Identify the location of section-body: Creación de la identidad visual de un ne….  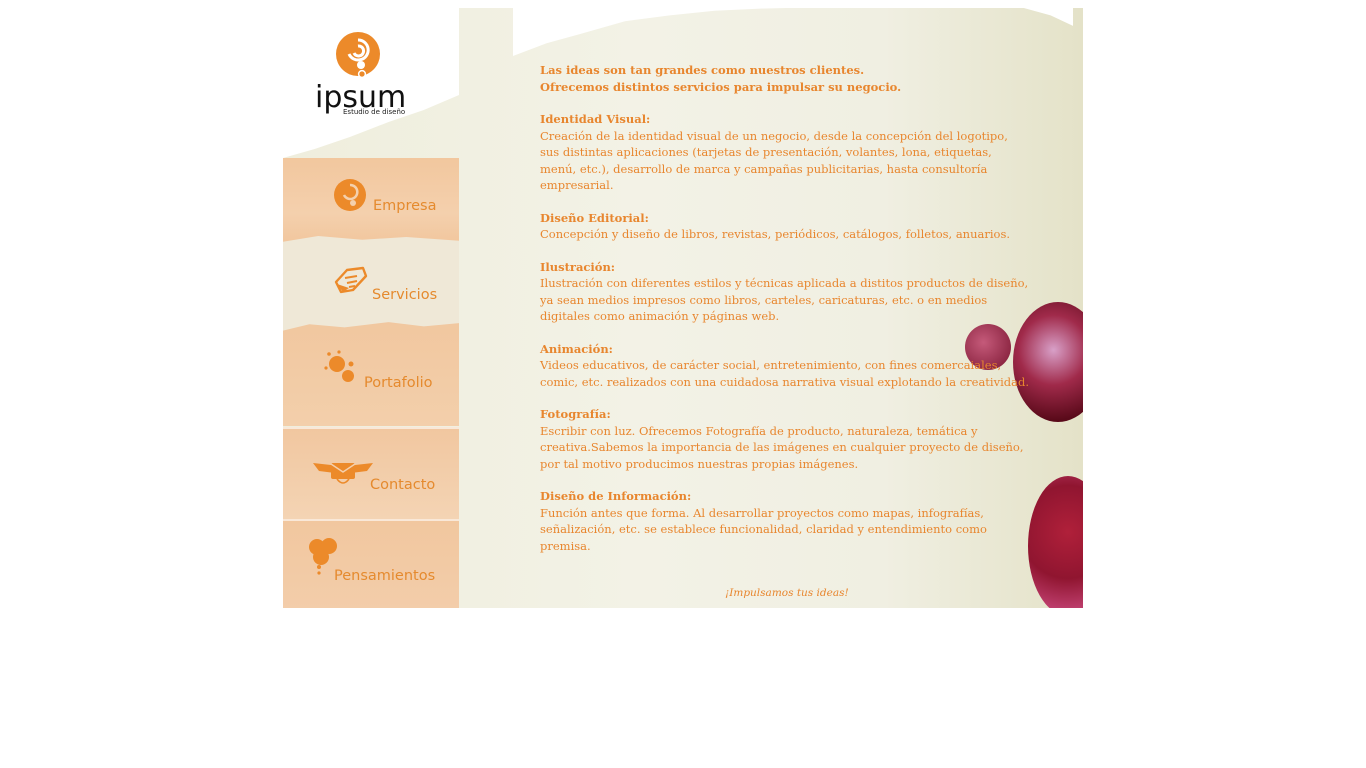
(774, 160).